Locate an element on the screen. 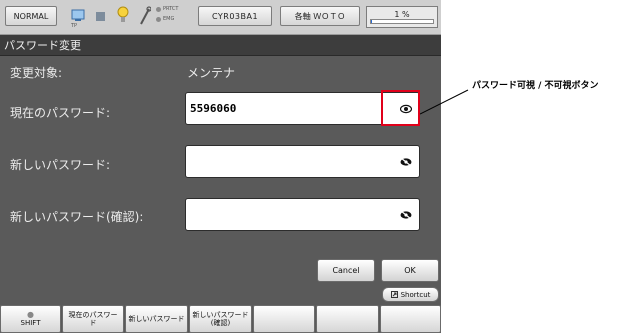 This screenshot has width=627, height=333. cancel-button: Cancel is located at coordinates (346, 270).